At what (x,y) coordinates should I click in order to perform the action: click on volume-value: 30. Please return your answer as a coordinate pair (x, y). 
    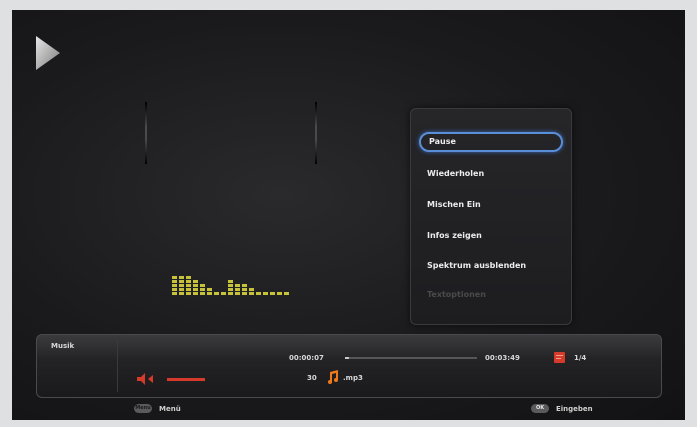
    Looking at the image, I should click on (312, 378).